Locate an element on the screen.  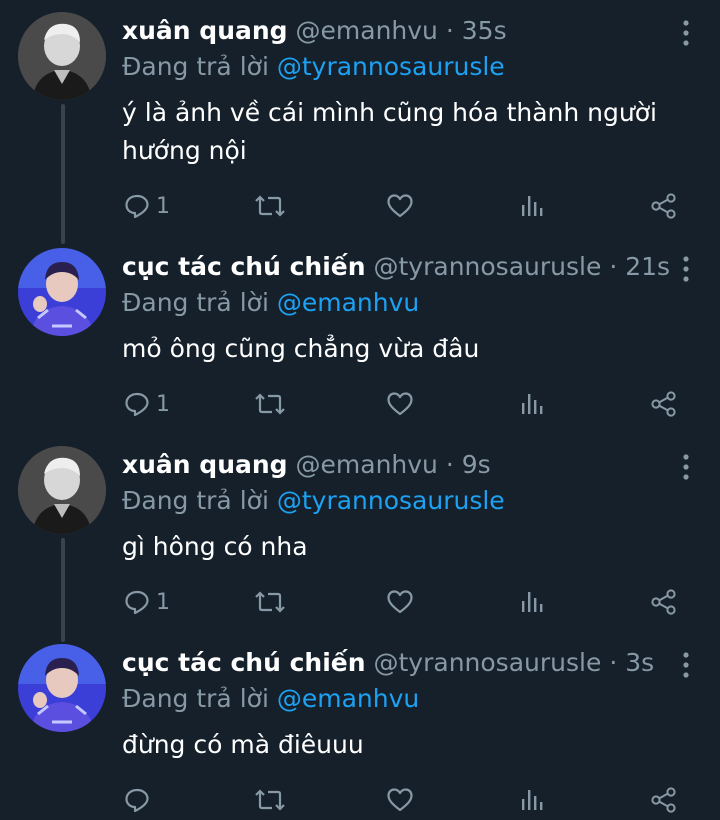
reply-button is located at coordinates (140, 800).